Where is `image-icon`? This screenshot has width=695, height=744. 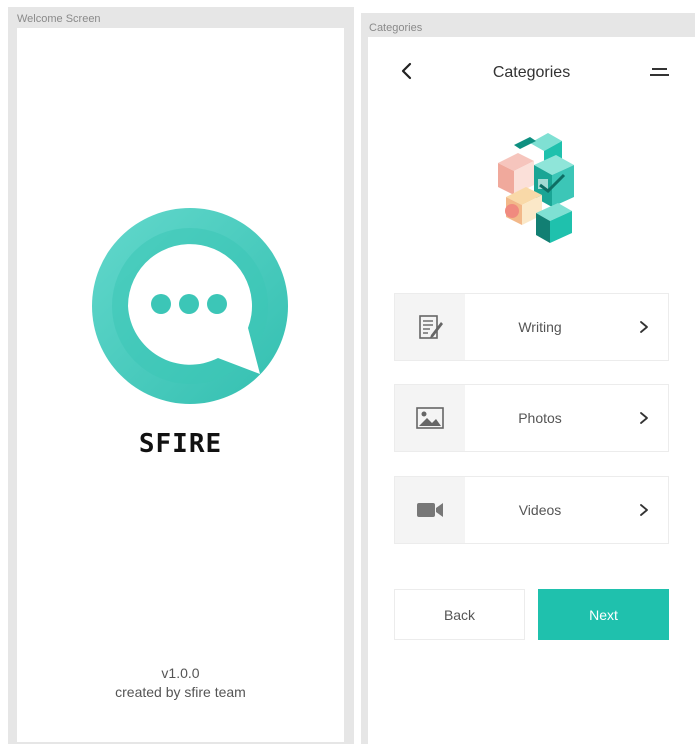
image-icon is located at coordinates (430, 418).